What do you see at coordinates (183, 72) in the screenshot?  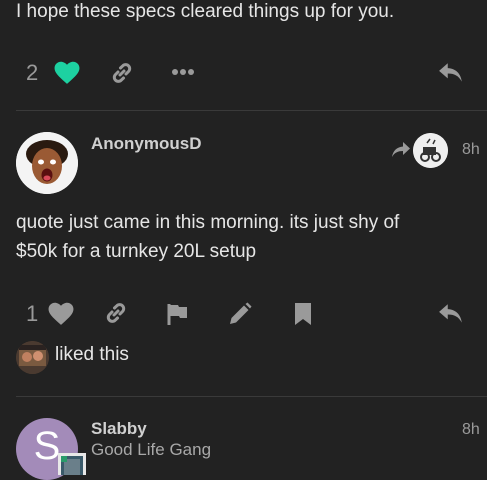 I see `more-options-icon` at bounding box center [183, 72].